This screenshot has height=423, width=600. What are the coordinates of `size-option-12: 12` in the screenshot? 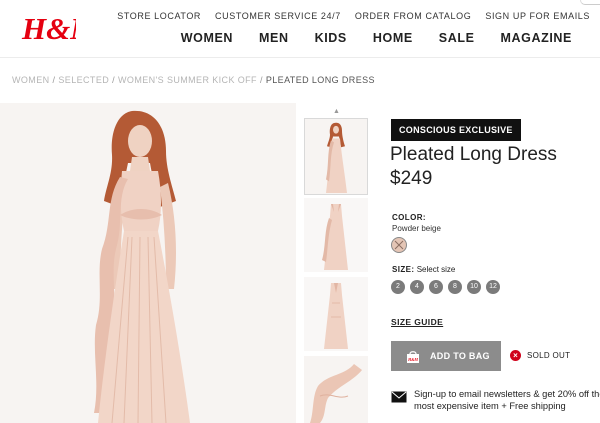 It's located at (493, 287).